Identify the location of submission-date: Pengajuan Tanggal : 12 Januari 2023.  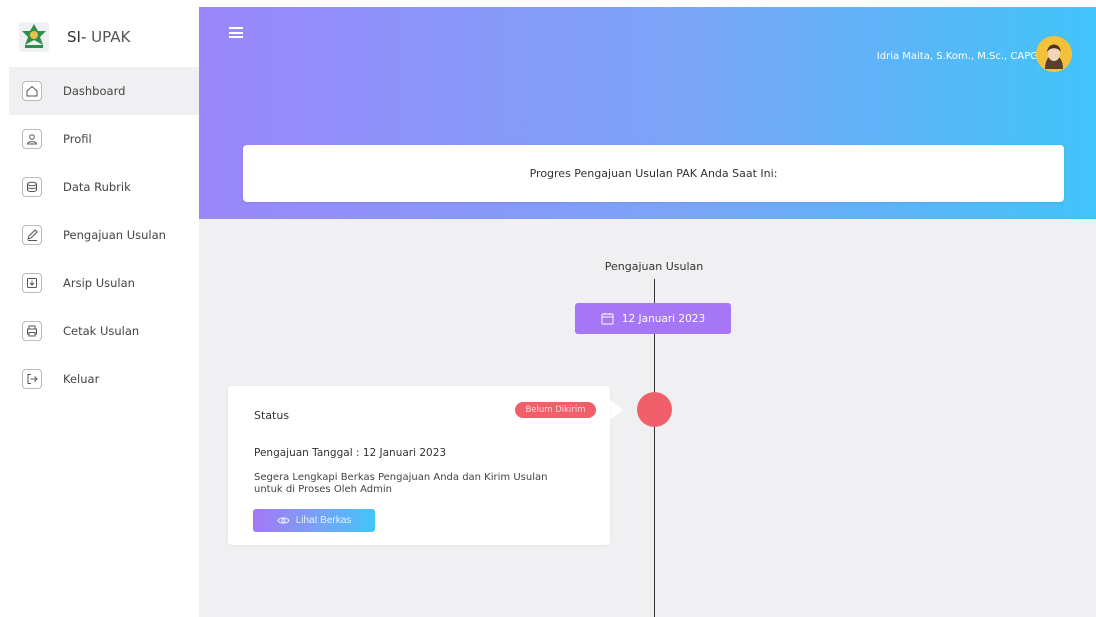
(350, 453).